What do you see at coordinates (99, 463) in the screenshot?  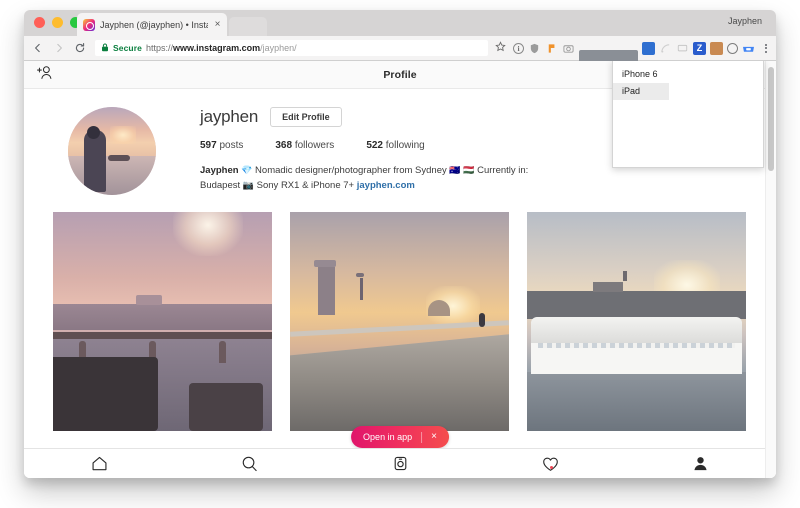 I see `tab-home` at bounding box center [99, 463].